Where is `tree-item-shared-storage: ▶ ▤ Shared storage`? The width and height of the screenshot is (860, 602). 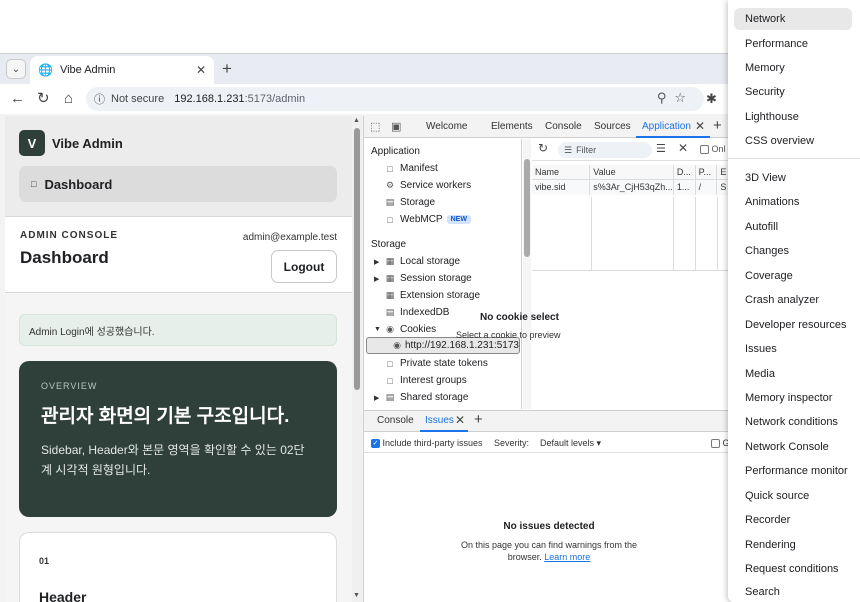
tree-item-shared-storage: ▶ ▤ Shared storage is located at coordinates (443, 397).